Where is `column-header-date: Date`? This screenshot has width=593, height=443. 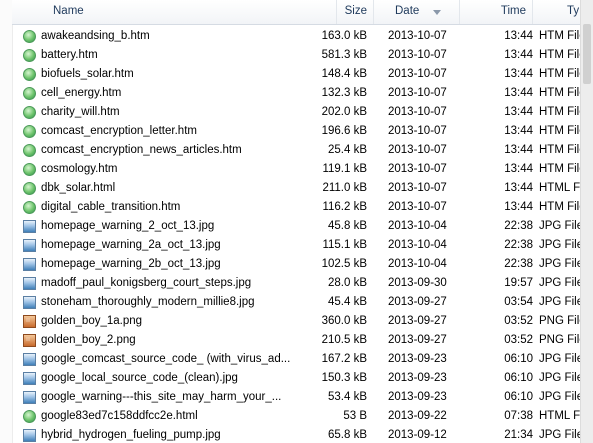
column-header-date: Date is located at coordinates (417, 12).